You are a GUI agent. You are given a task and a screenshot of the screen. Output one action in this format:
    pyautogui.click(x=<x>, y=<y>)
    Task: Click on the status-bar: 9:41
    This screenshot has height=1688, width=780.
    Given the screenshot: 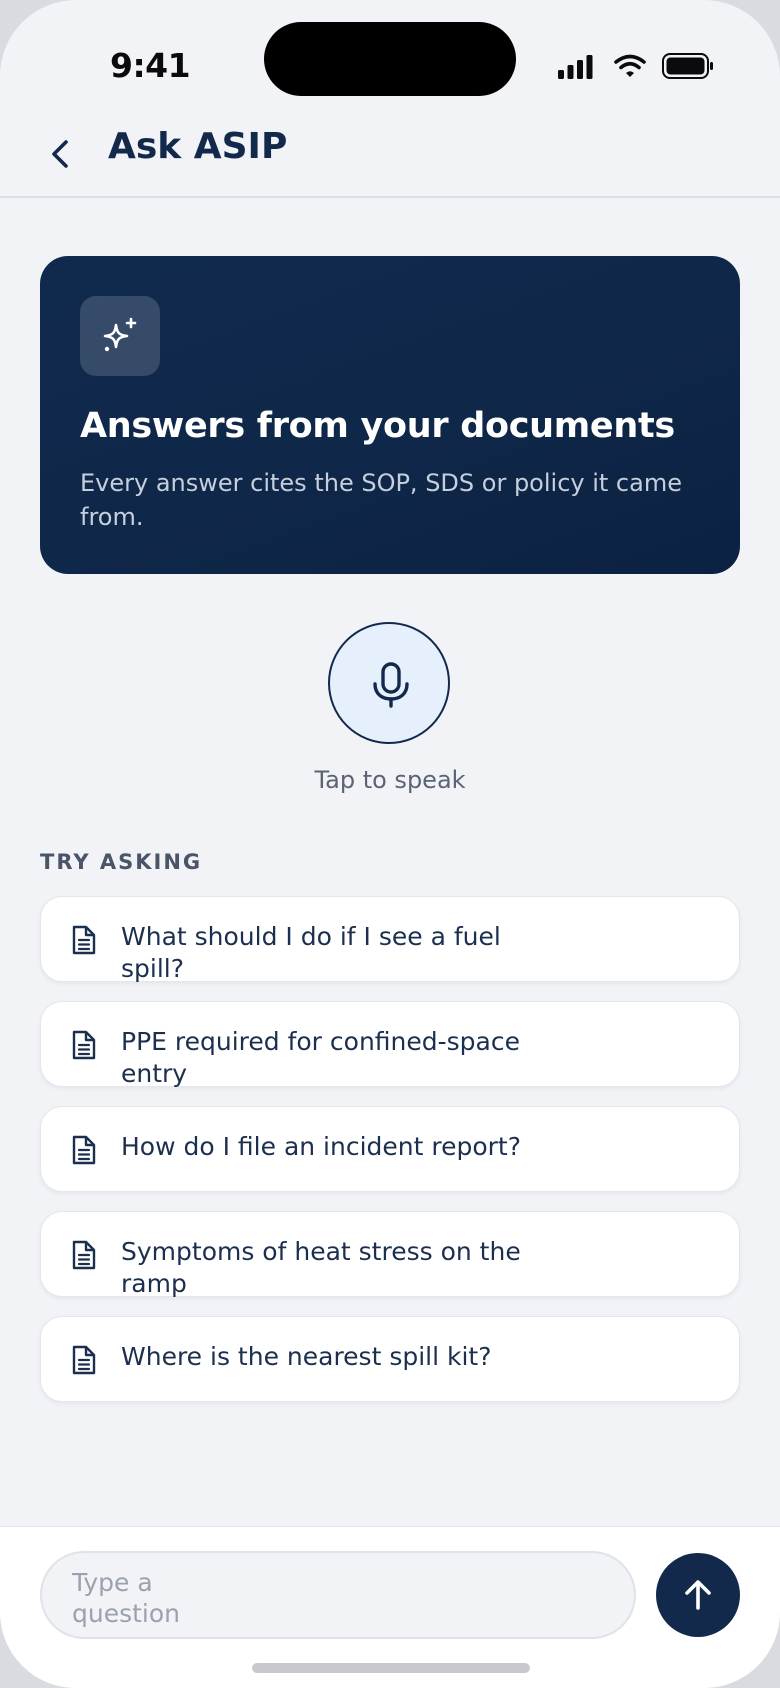 What is the action you would take?
    pyautogui.click(x=390, y=55)
    